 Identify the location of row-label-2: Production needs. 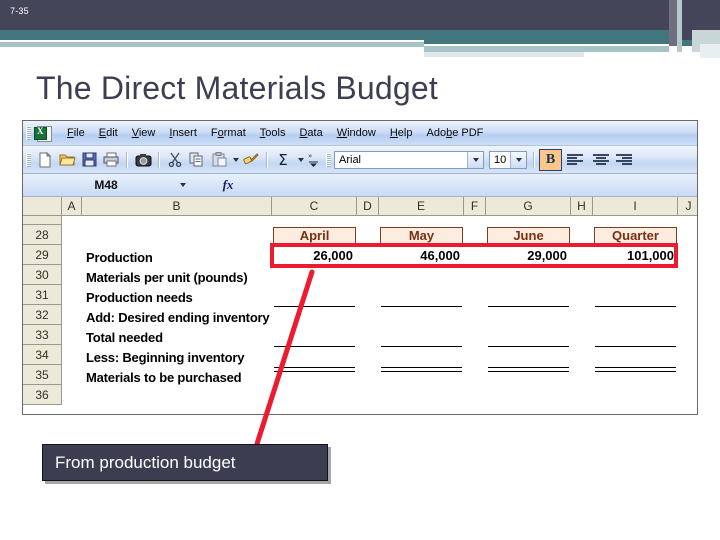
(139, 297).